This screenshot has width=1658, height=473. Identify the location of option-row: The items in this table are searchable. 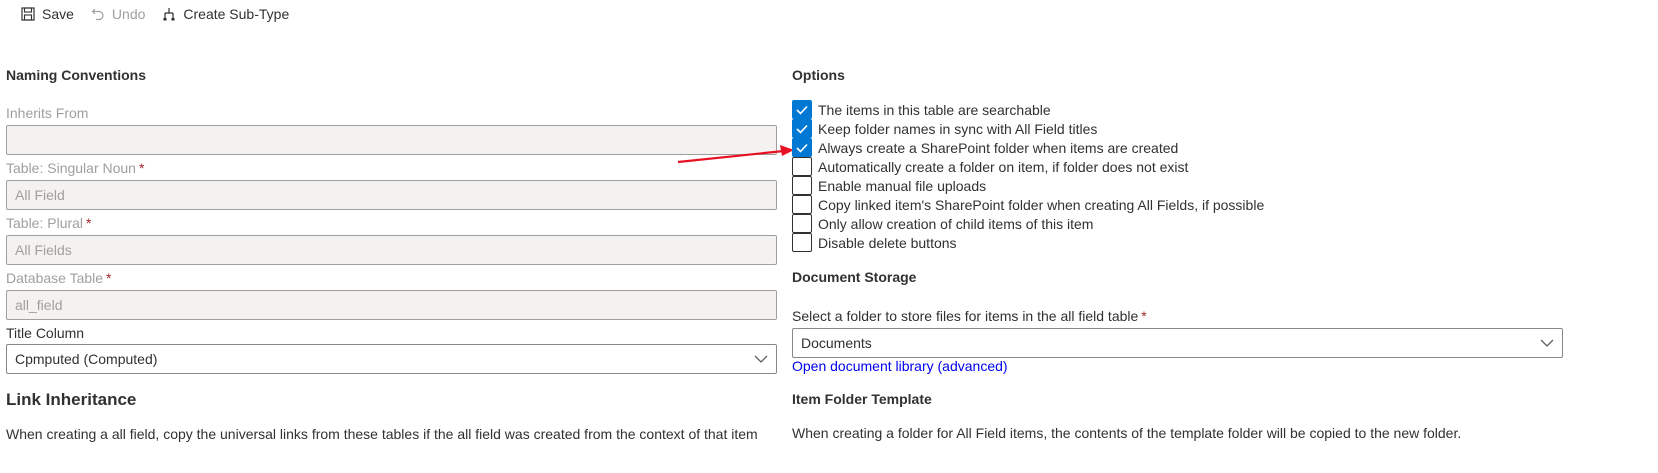
(1028, 109).